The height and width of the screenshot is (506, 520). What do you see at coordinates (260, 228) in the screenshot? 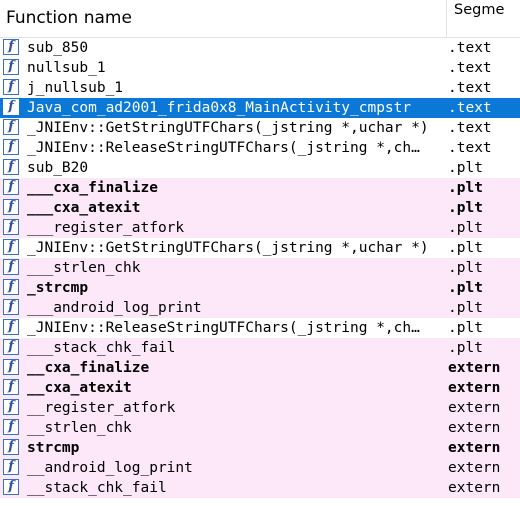
I see `function-row: f ___register_atfork .plt` at bounding box center [260, 228].